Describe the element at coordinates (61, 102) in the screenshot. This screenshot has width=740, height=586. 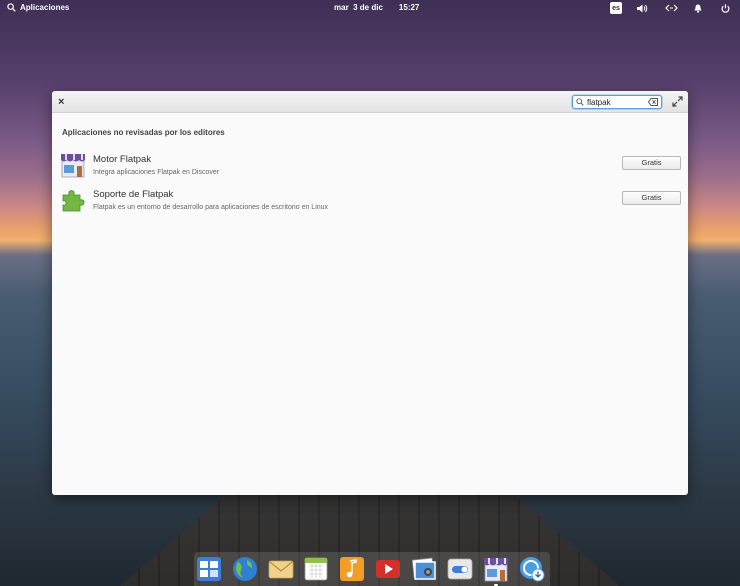
I see `close-icon: ×` at that location.